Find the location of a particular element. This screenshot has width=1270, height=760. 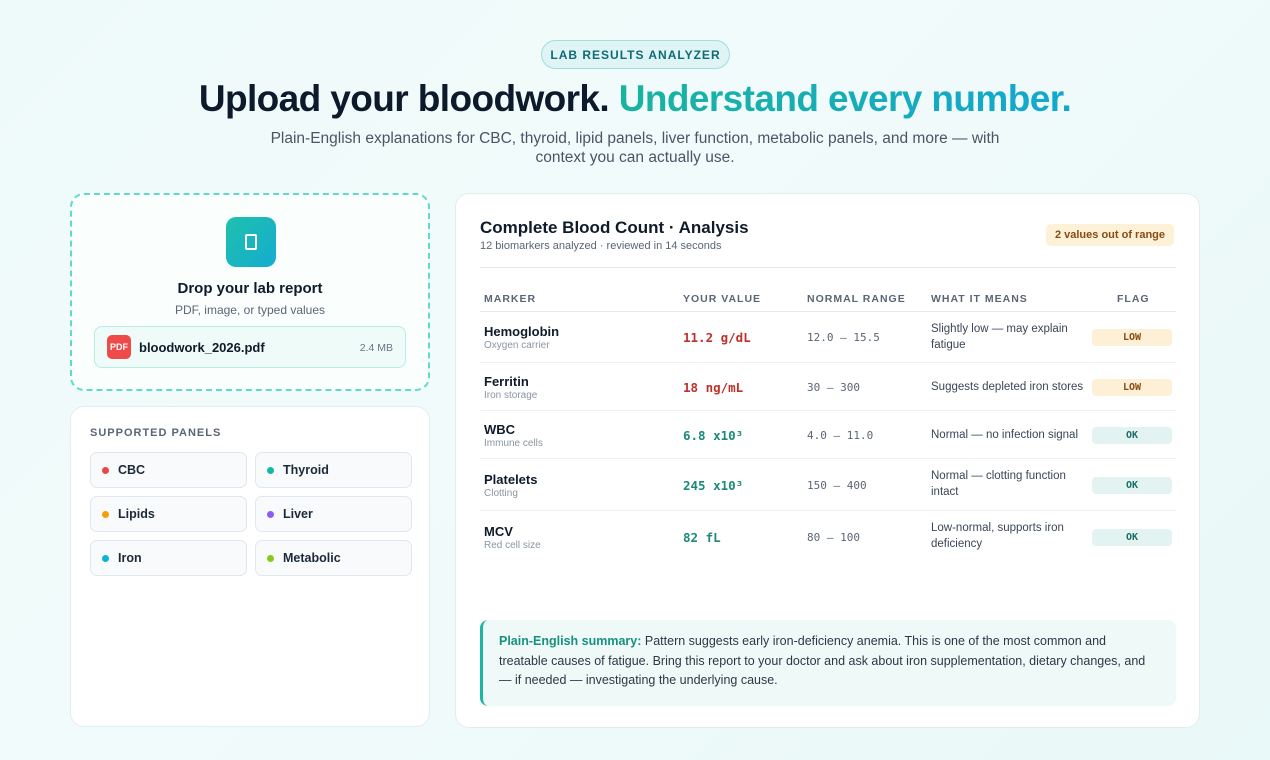

marker-name: Platelets is located at coordinates (511, 479).